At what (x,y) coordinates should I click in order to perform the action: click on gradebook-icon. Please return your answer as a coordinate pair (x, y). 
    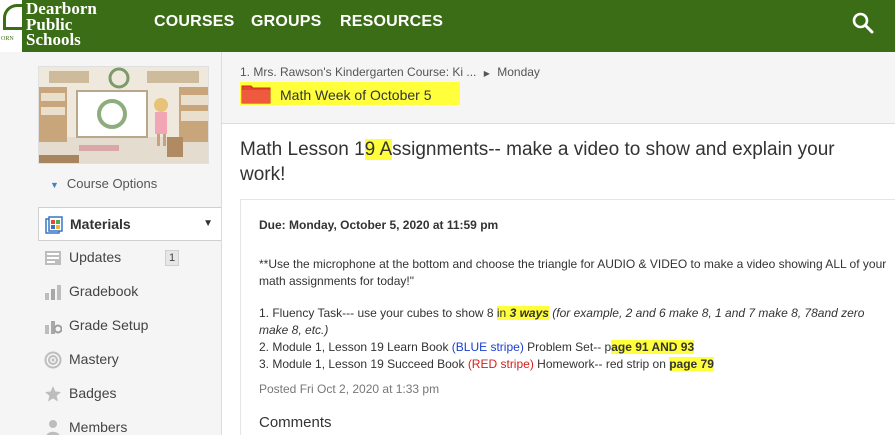
    Looking at the image, I should click on (53, 292).